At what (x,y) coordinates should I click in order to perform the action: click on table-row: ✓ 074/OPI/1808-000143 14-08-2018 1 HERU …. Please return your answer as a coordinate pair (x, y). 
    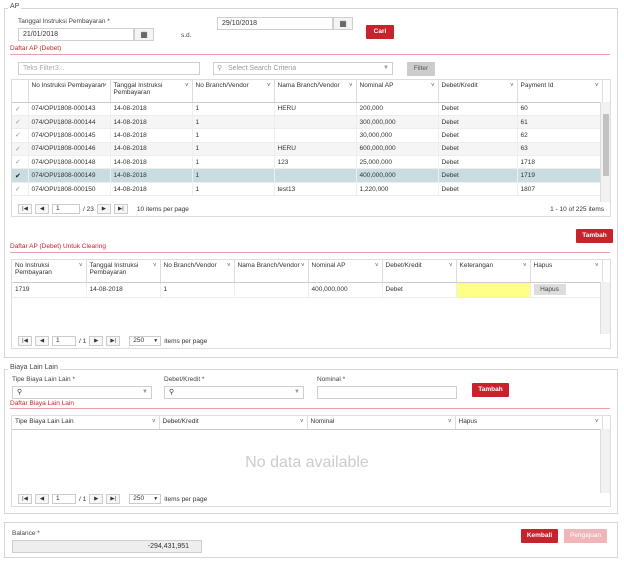
    Looking at the image, I should click on (307, 109).